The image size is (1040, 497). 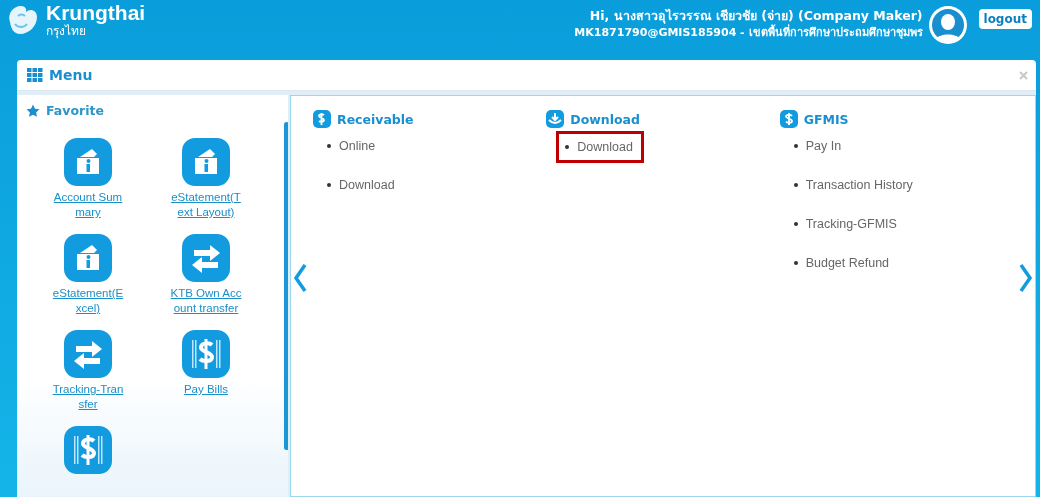 What do you see at coordinates (845, 224) in the screenshot?
I see `menu-link: Tracking-GFMIS` at bounding box center [845, 224].